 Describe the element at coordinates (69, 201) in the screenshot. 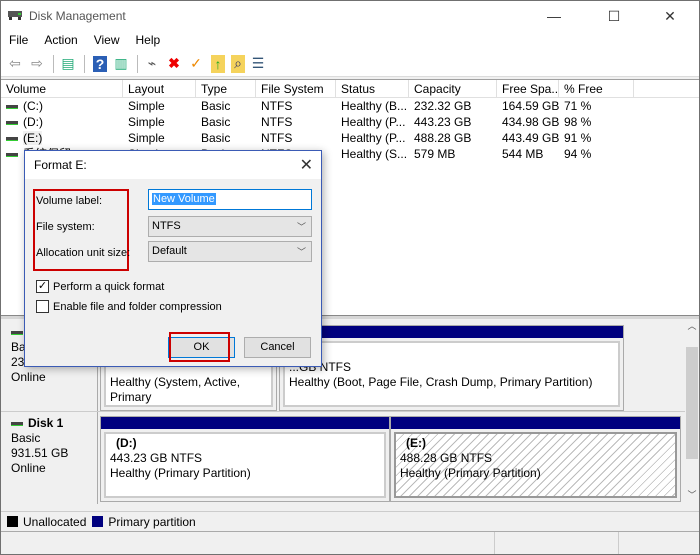

I see `volume-label-label: Volume label:` at that location.